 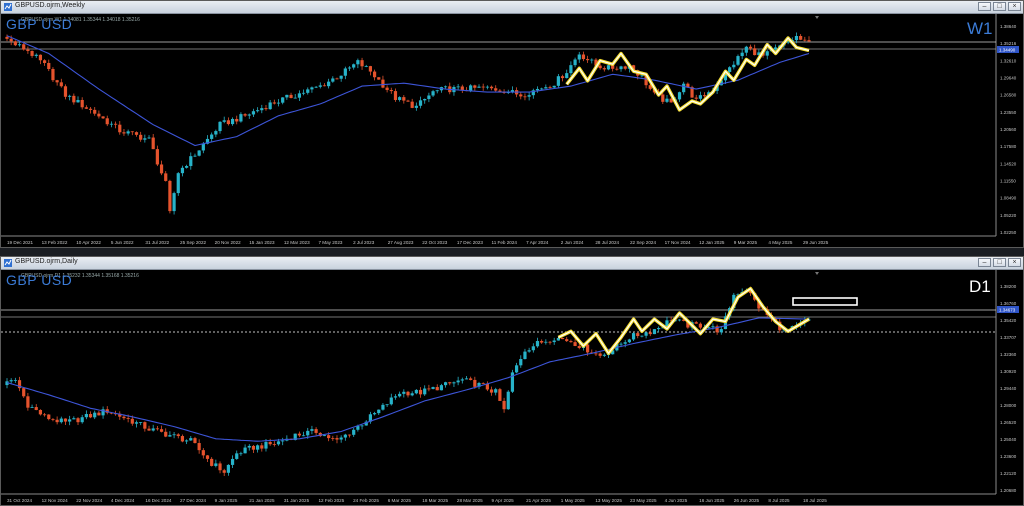 What do you see at coordinates (572, 242) in the screenshot?
I see `date-tick-label: 2 Jun 2024` at bounding box center [572, 242].